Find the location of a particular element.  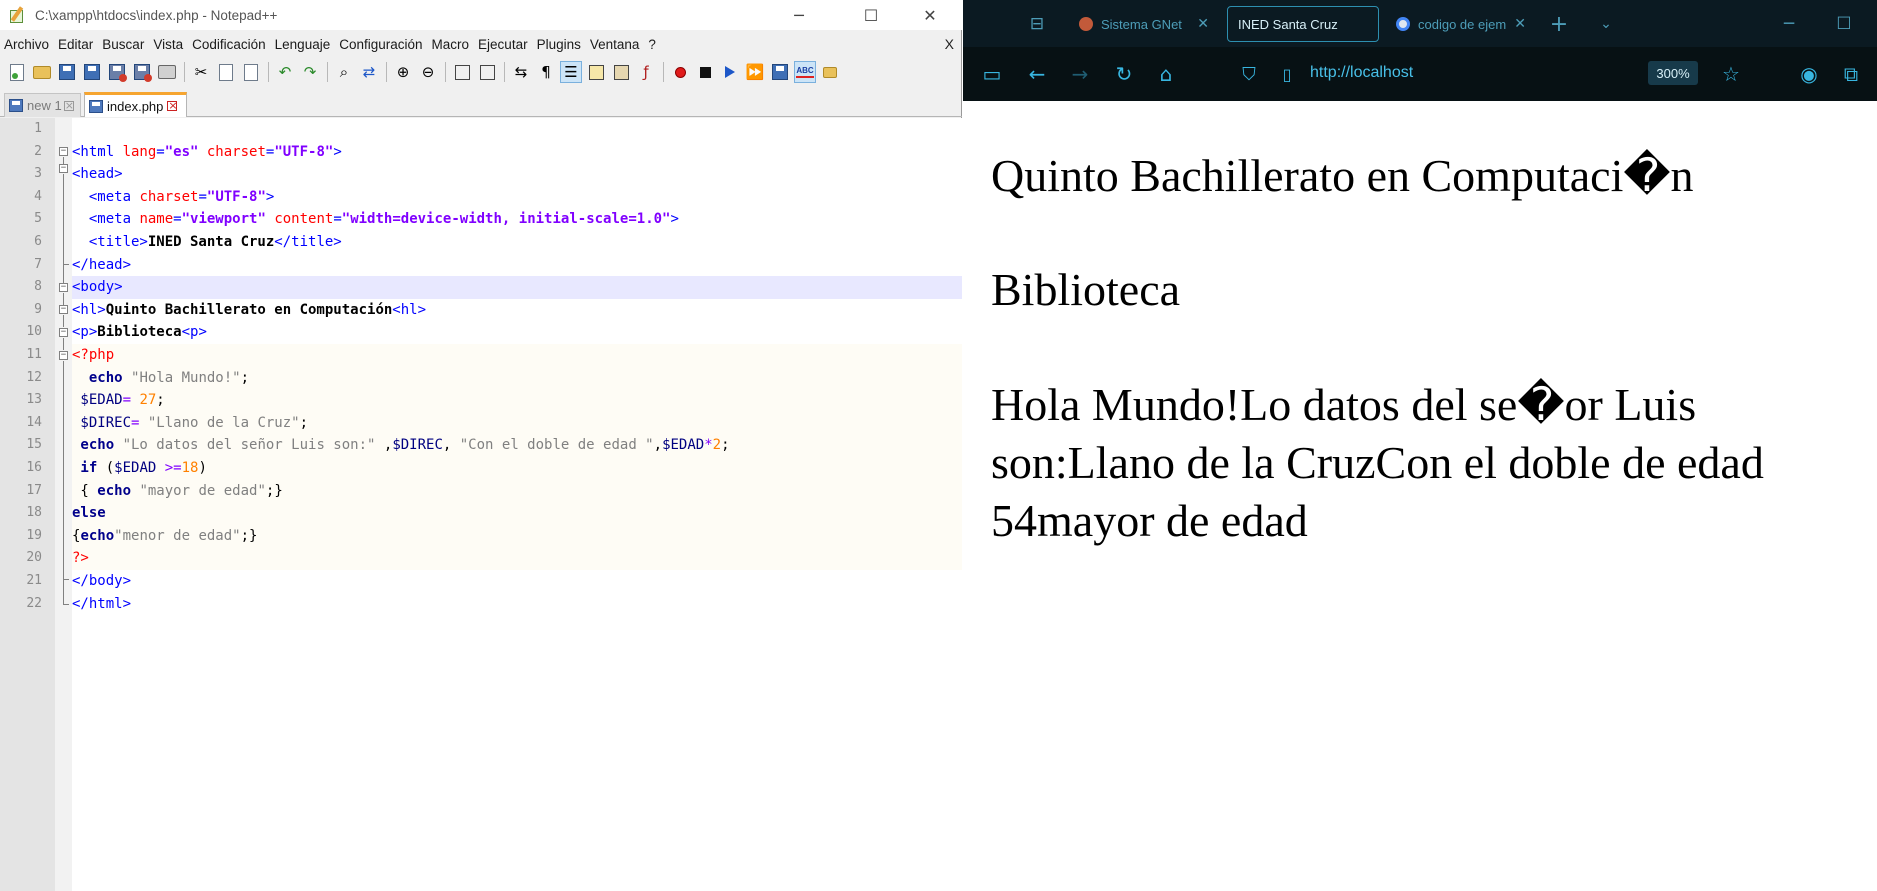

close-document-button: X is located at coordinates (949, 44).